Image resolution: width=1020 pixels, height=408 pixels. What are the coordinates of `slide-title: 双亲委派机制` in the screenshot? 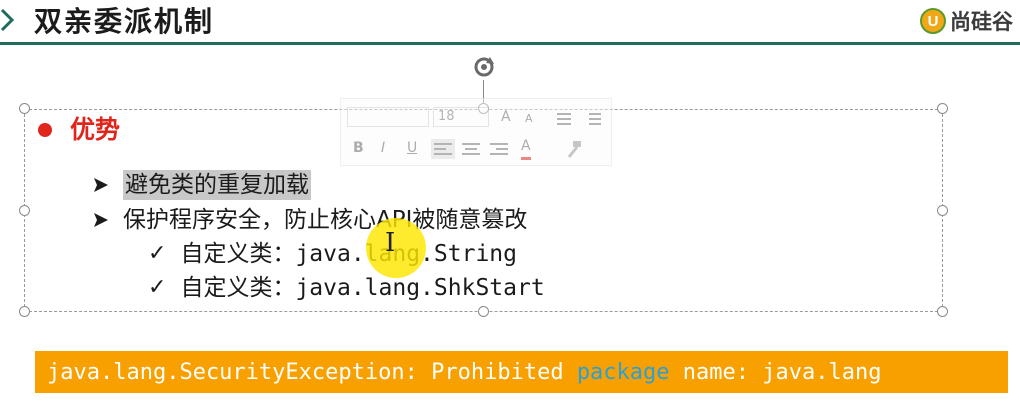 It's located at (124, 21).